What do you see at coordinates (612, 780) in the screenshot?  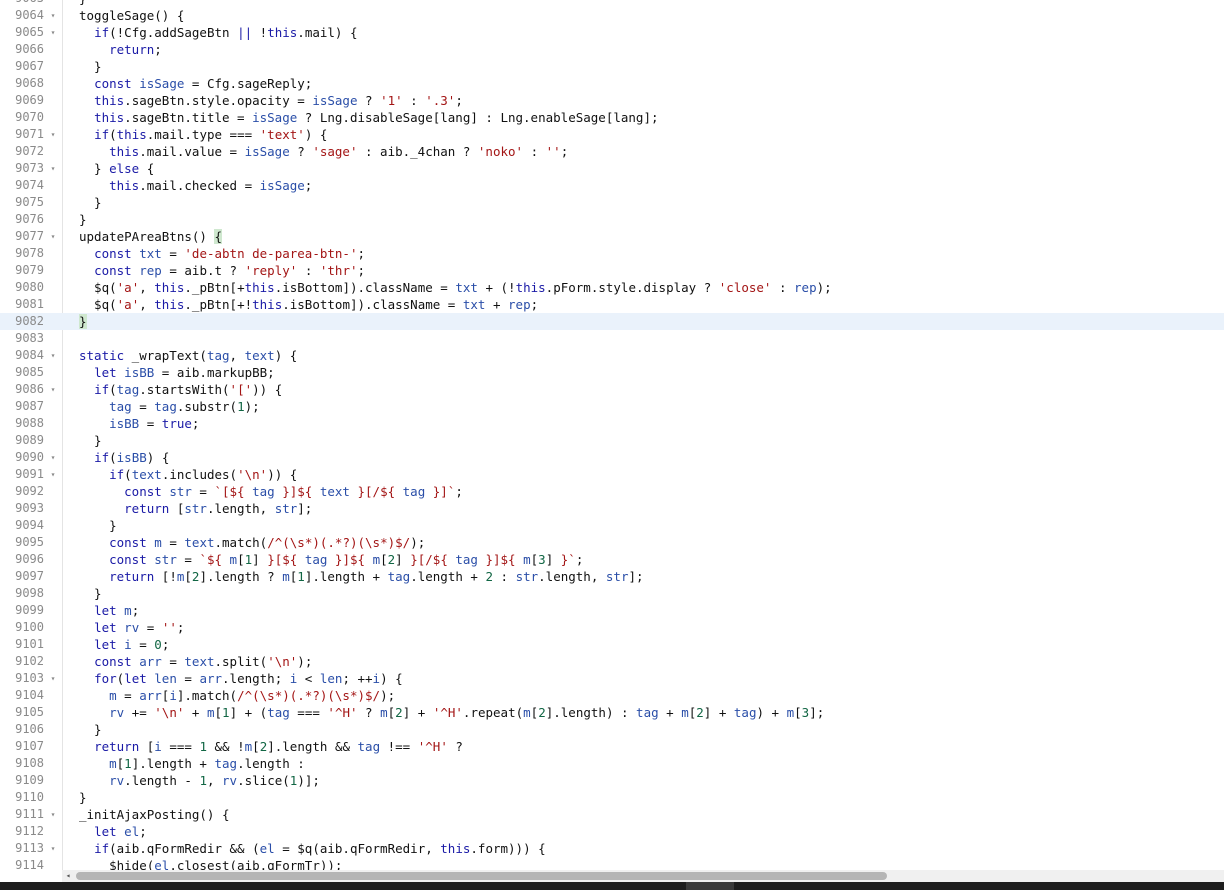 I see `code-line: 9109 rv.length - 1, rv.slice(1)];` at bounding box center [612, 780].